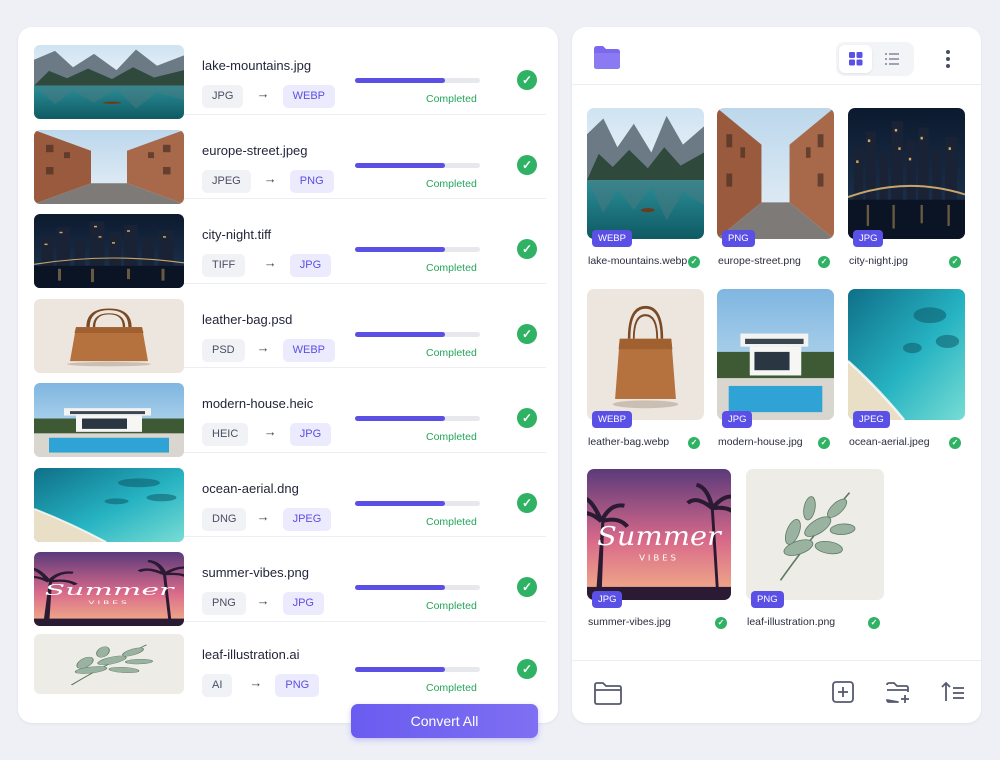  Describe the element at coordinates (608, 693) in the screenshot. I see `open-folder-icon` at that location.